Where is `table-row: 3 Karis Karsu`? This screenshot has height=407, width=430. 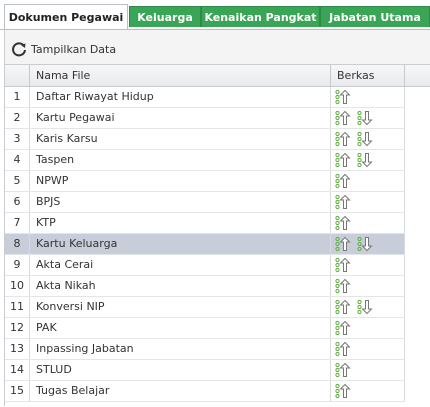
table-row: 3 Karis Karsu is located at coordinates (205, 139).